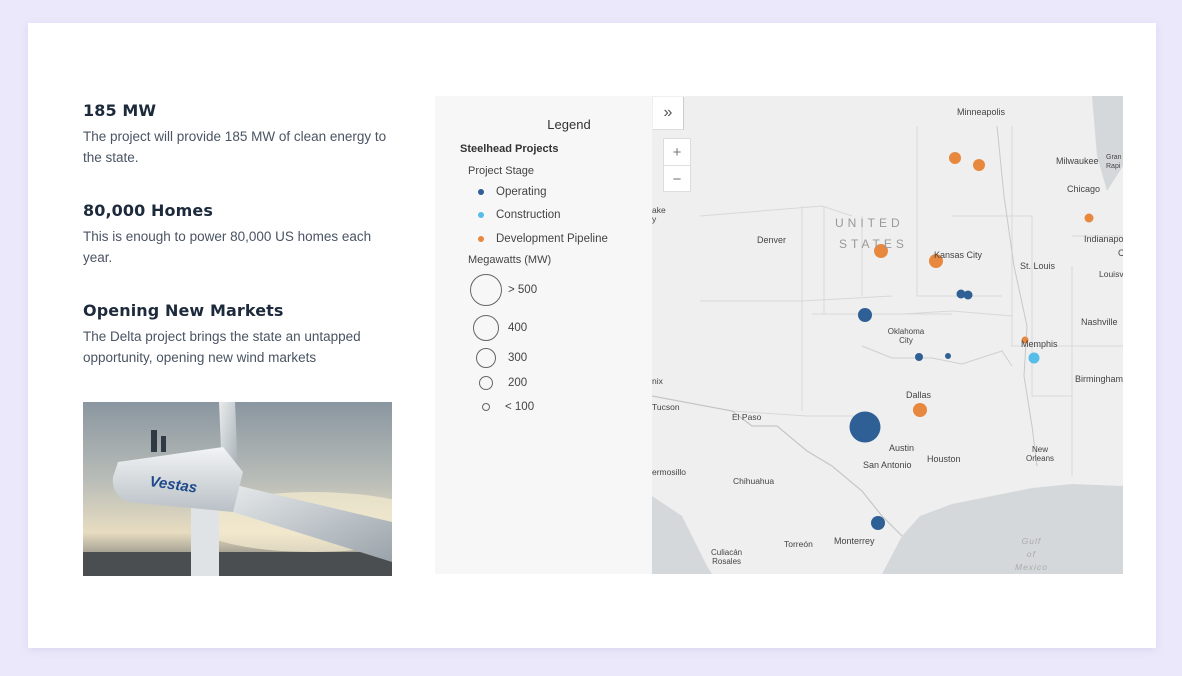 This screenshot has height=676, width=1182. Describe the element at coordinates (919, 395) in the screenshot. I see `city-label: Dallas` at that location.